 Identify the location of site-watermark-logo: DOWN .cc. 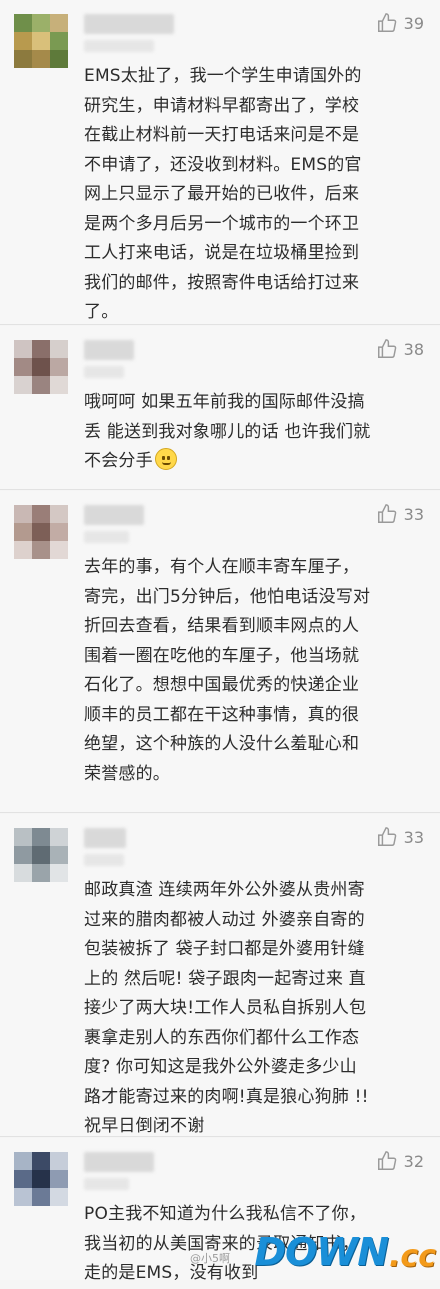
(345, 1252).